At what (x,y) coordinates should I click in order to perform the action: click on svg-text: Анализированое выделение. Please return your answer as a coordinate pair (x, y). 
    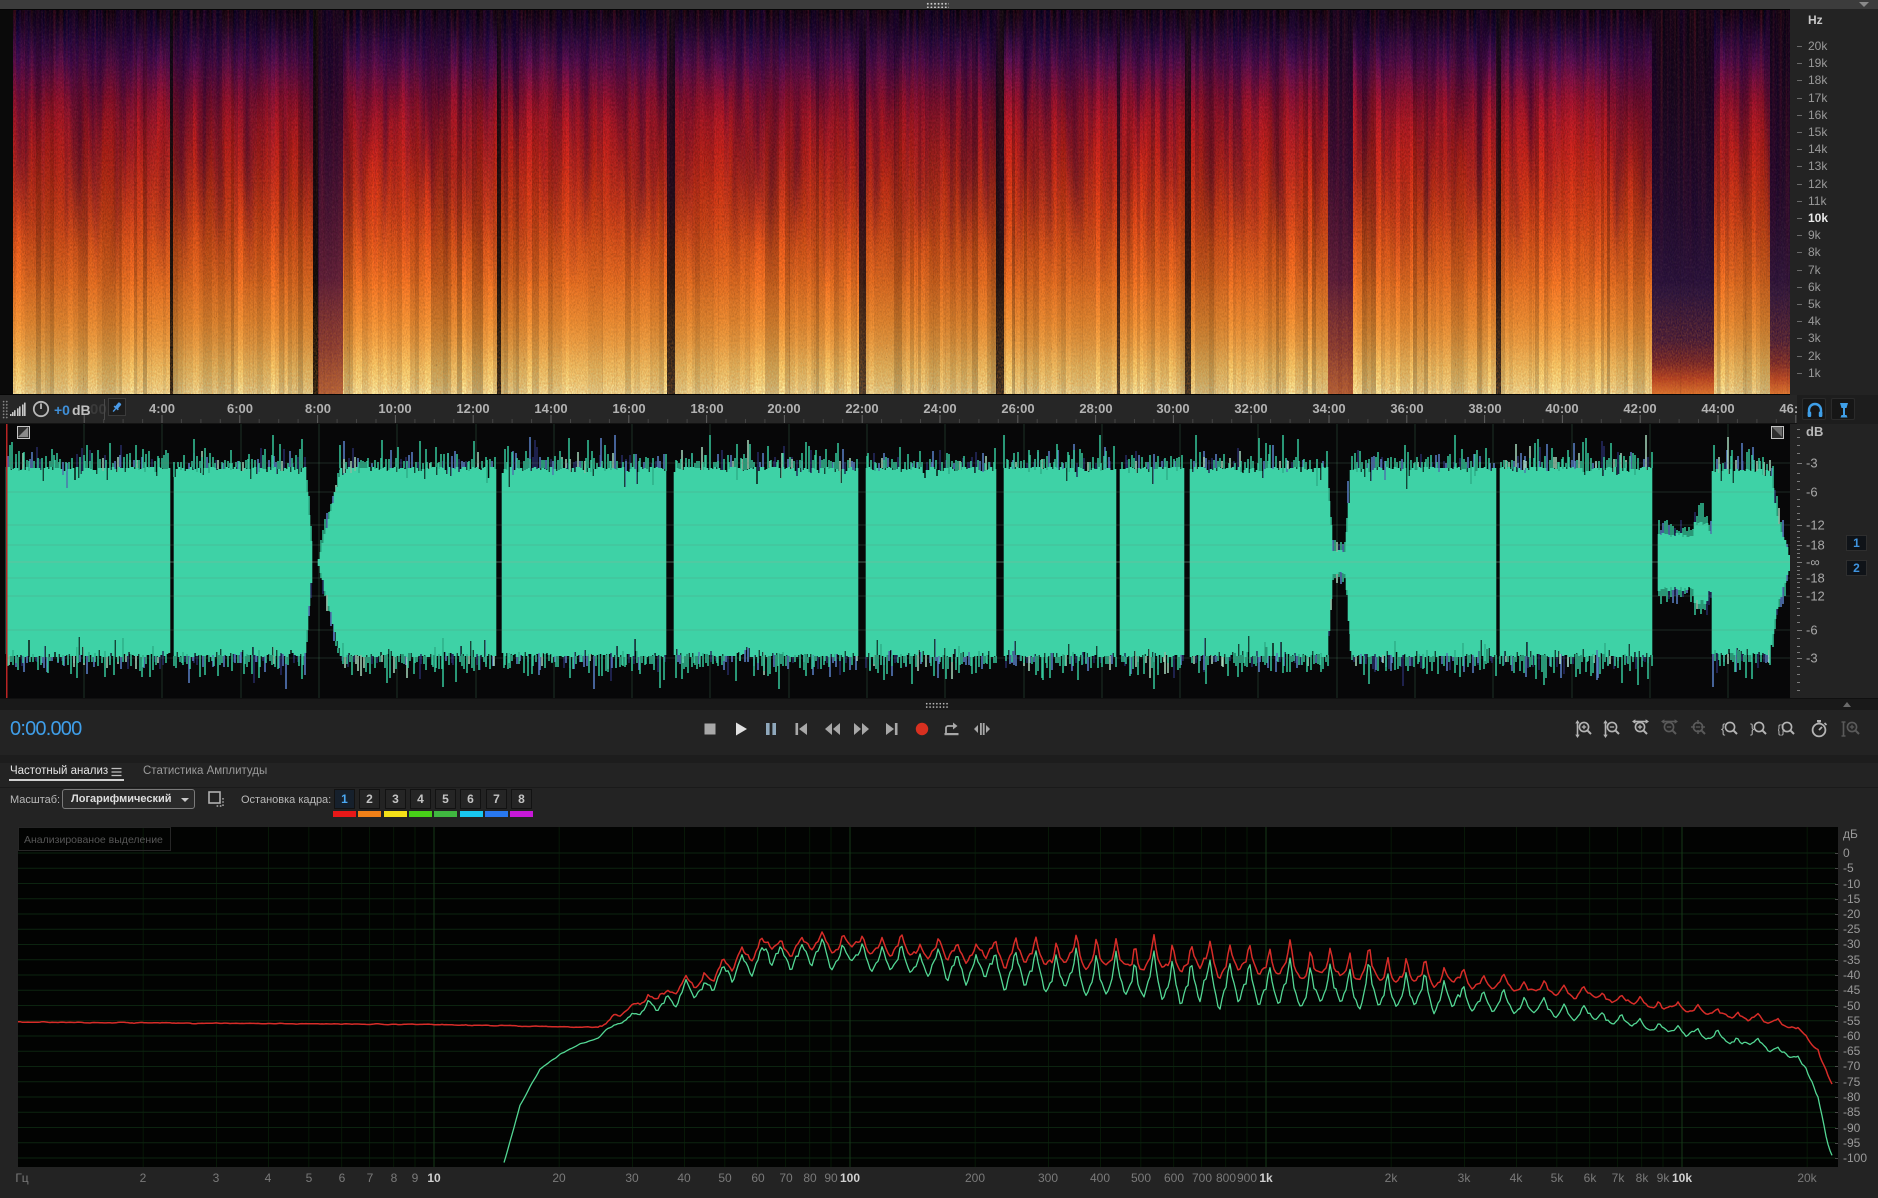
    Looking at the image, I should click on (93, 840).